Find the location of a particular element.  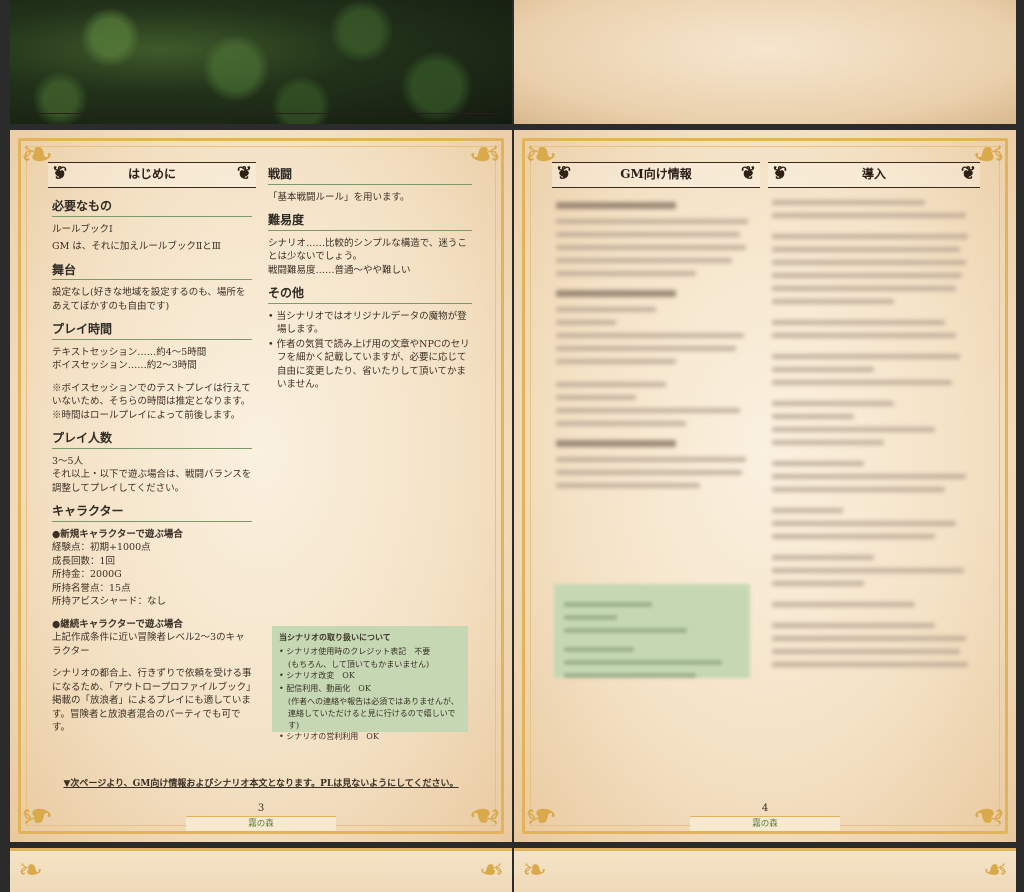

needs-line: GM は、それに加えルールブックⅡとⅢ is located at coordinates (136, 246).